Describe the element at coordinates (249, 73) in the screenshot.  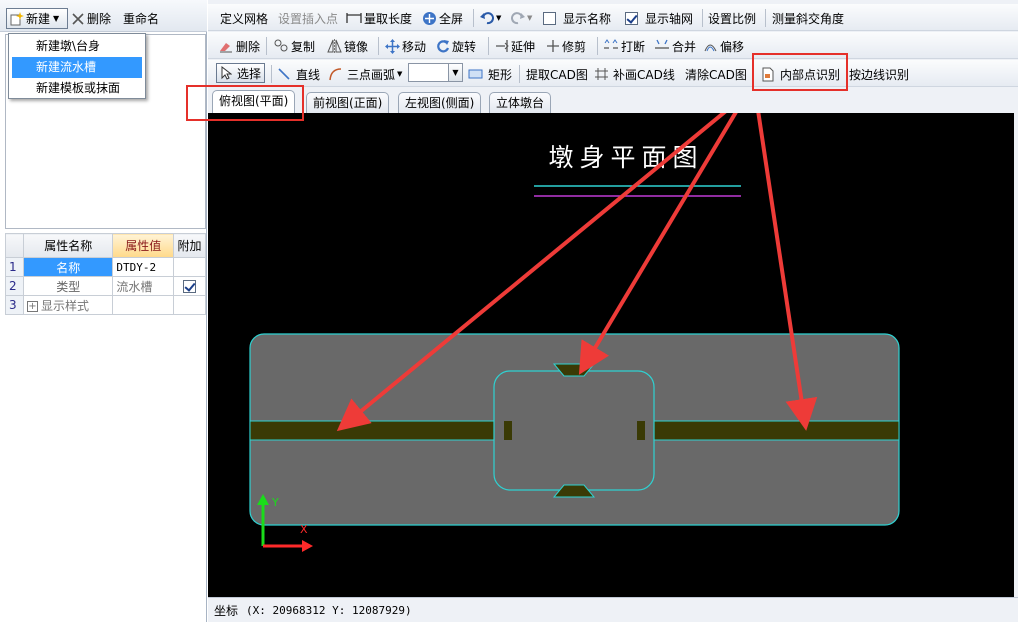
I see `select-label: 选择` at that location.